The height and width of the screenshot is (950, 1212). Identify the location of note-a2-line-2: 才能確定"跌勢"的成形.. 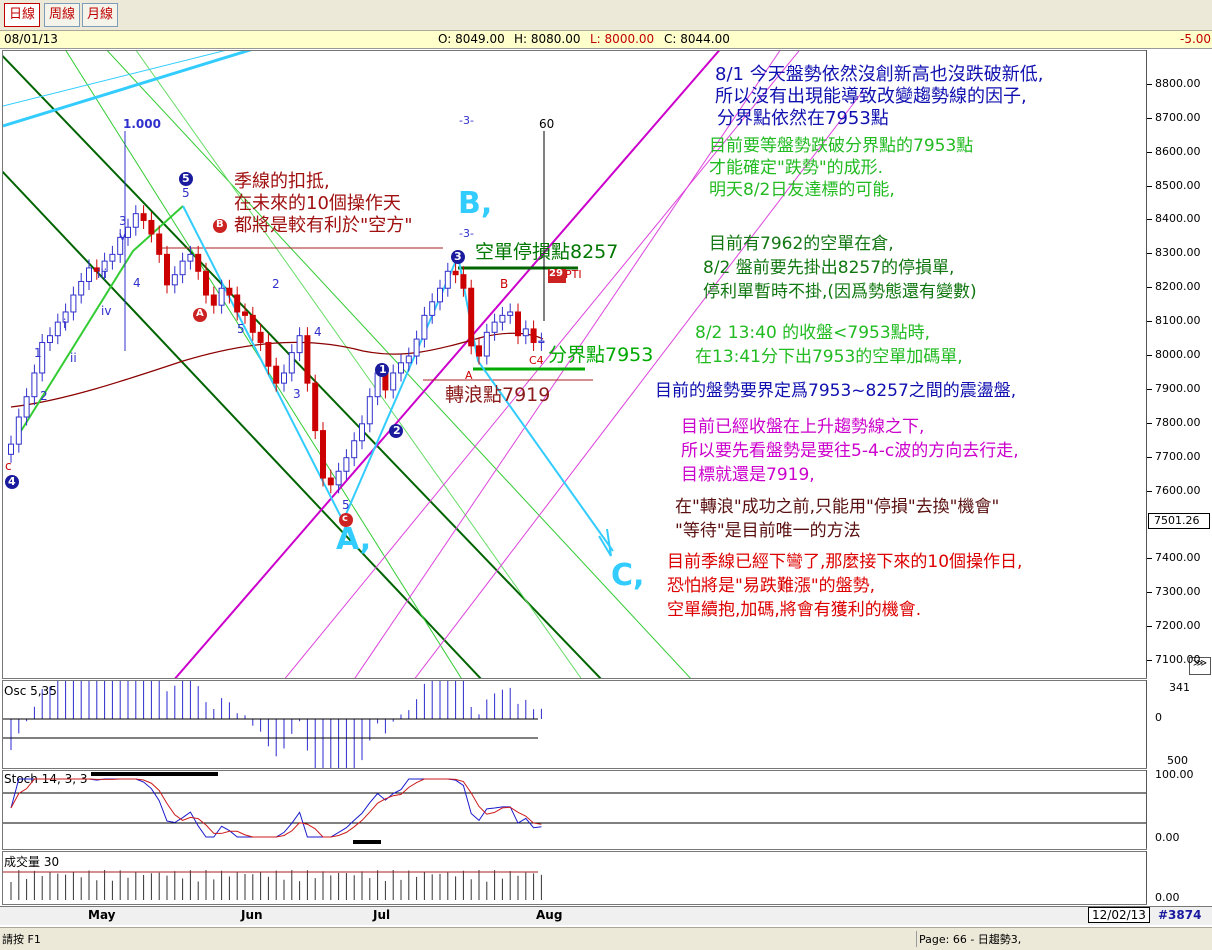
(796, 168).